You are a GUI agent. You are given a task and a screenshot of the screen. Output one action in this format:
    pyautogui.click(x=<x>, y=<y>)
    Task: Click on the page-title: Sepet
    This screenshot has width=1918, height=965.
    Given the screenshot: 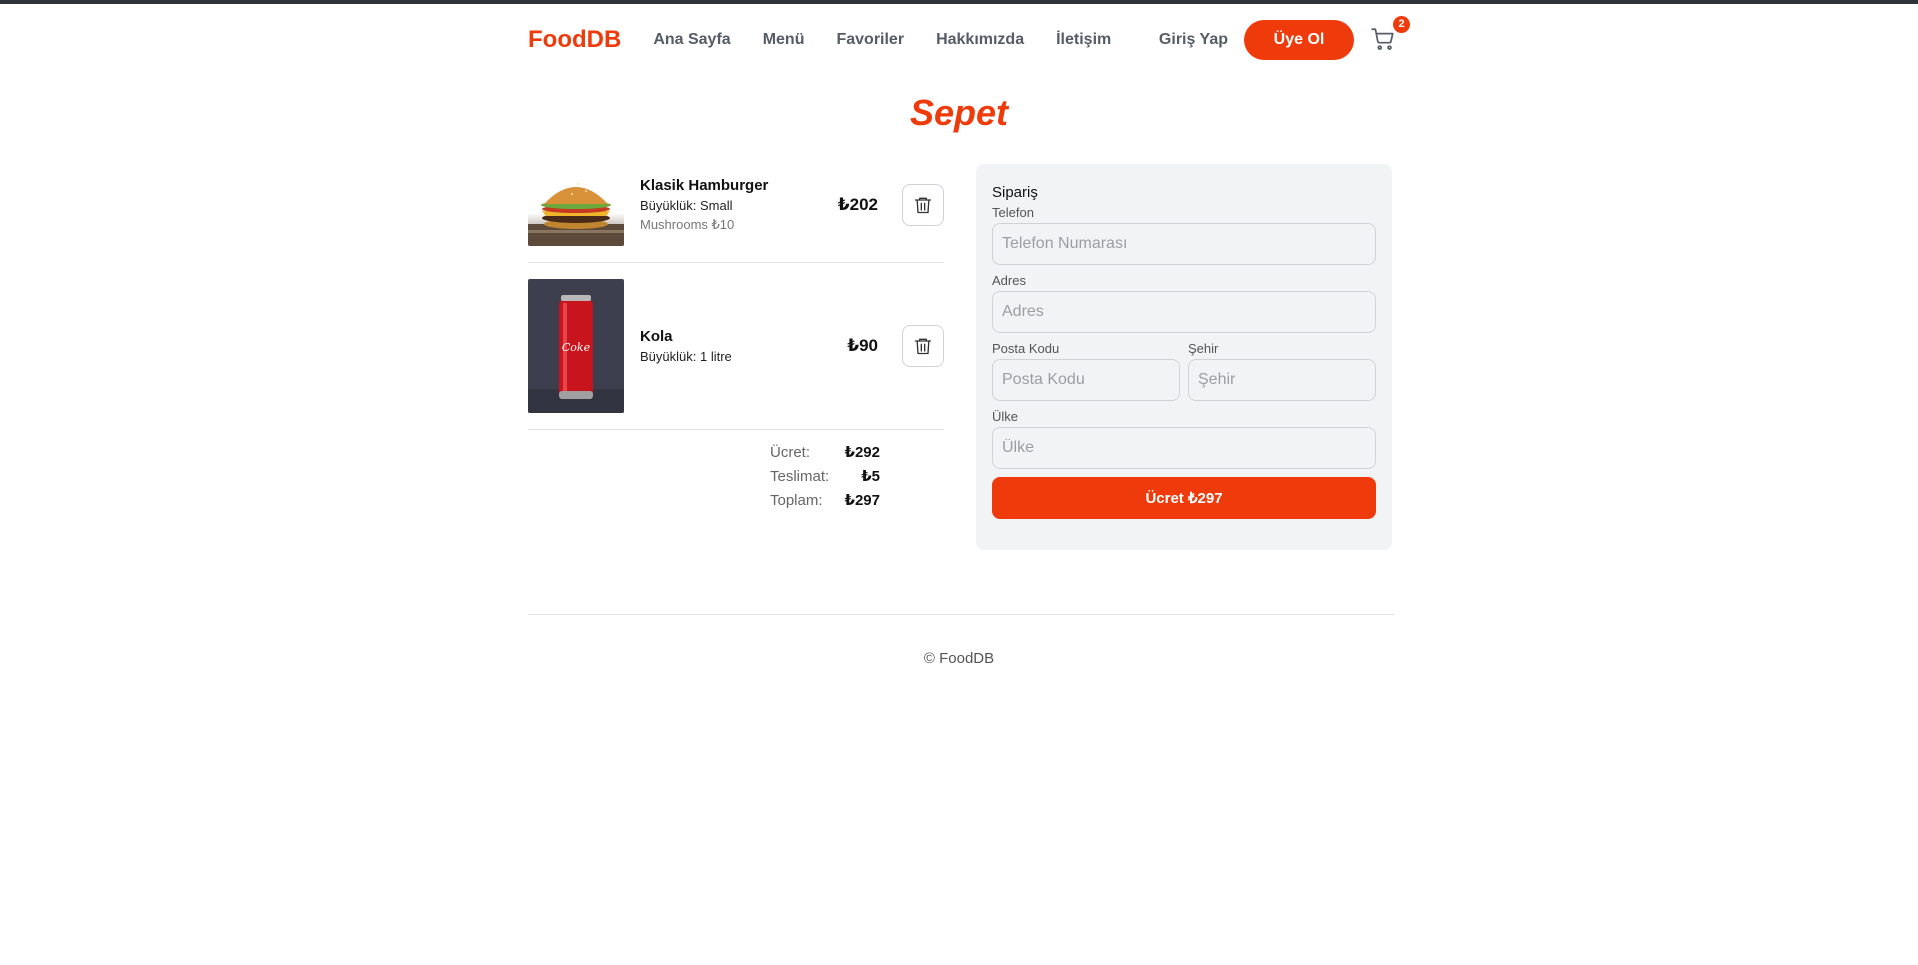 What is the action you would take?
    pyautogui.click(x=959, y=112)
    